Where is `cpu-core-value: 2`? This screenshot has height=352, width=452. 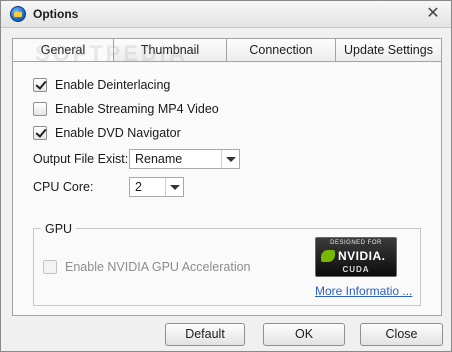
cpu-core-value: 2 is located at coordinates (138, 187).